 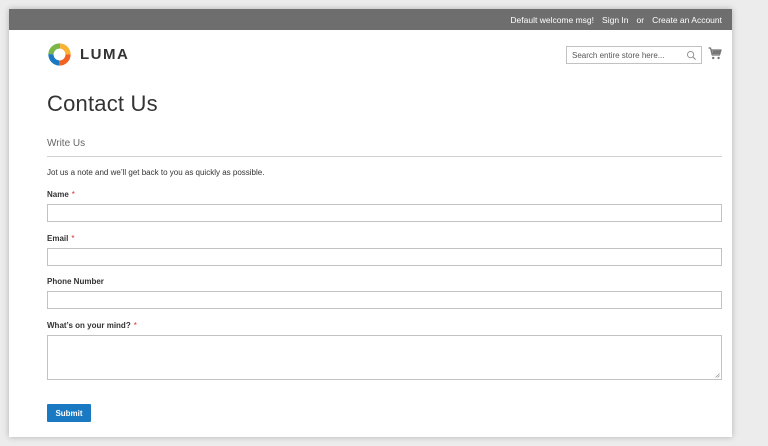 I want to click on name-field, so click(x=384, y=213).